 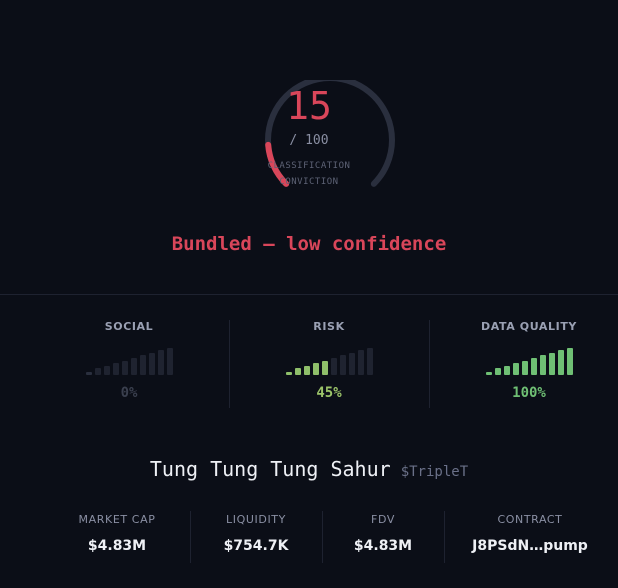 I want to click on gauge-max-label: / 100, so click(x=309, y=140).